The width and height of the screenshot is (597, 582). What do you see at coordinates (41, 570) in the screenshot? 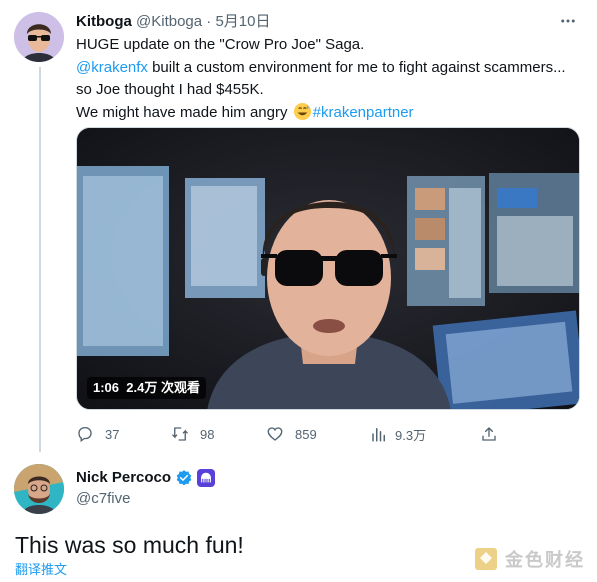
I see `translate-tweet-link: 翻译推文` at bounding box center [41, 570].